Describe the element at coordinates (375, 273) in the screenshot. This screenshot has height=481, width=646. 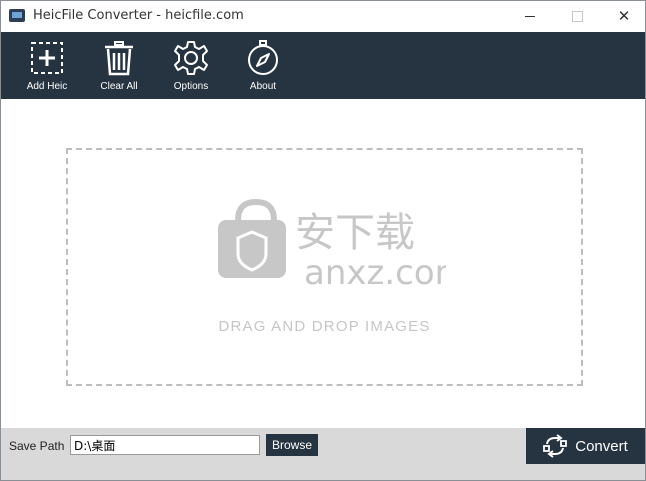
I see `watermark-domain: anxz.com` at that location.